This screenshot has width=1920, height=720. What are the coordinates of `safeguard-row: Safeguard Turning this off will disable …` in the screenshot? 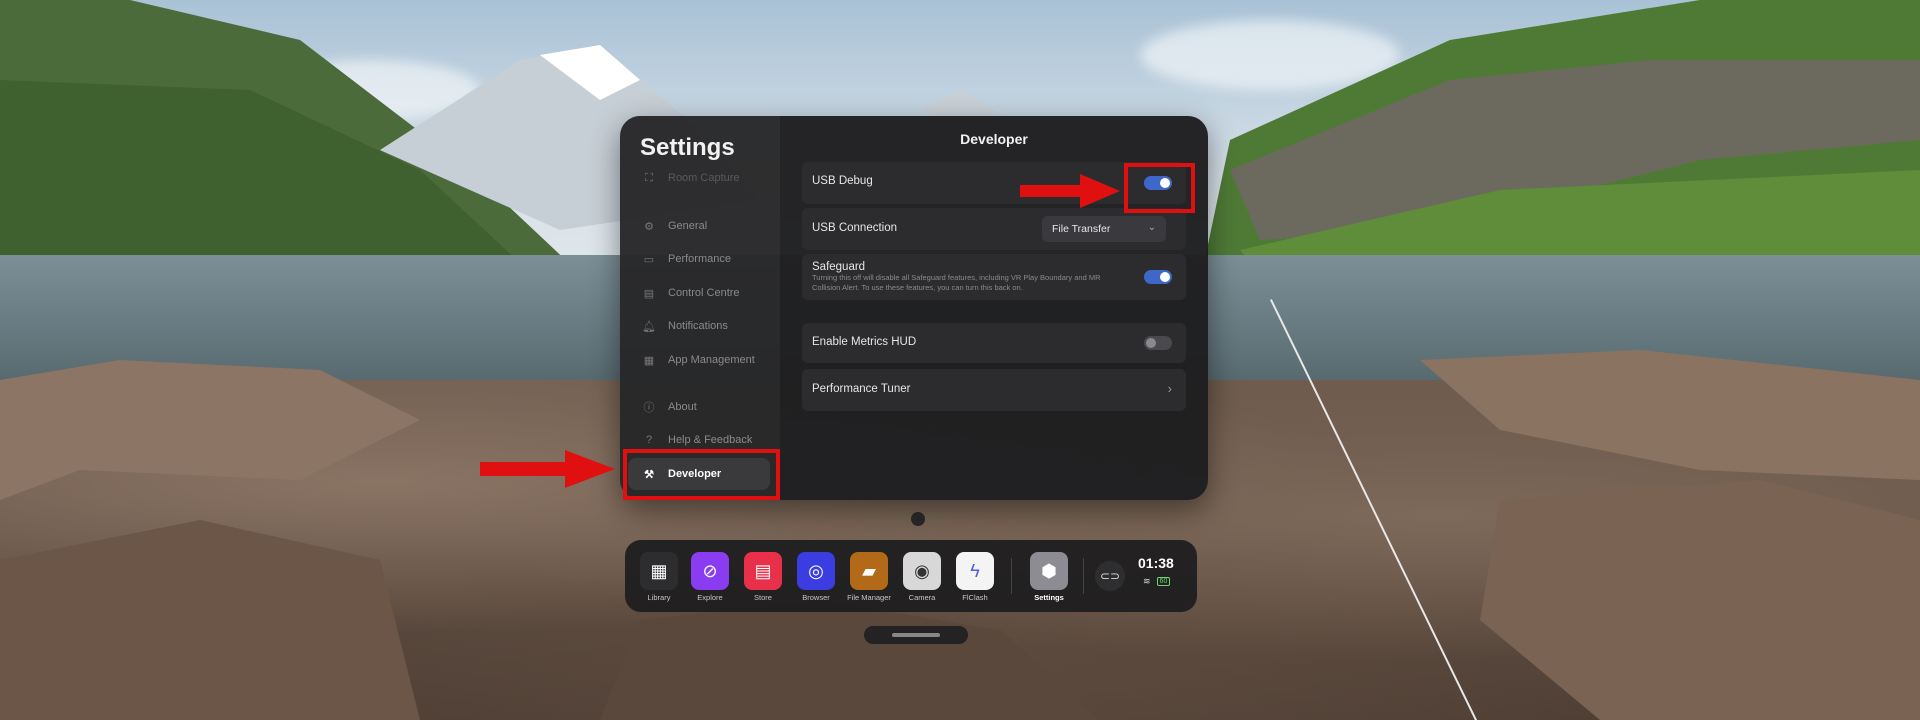 It's located at (994, 277).